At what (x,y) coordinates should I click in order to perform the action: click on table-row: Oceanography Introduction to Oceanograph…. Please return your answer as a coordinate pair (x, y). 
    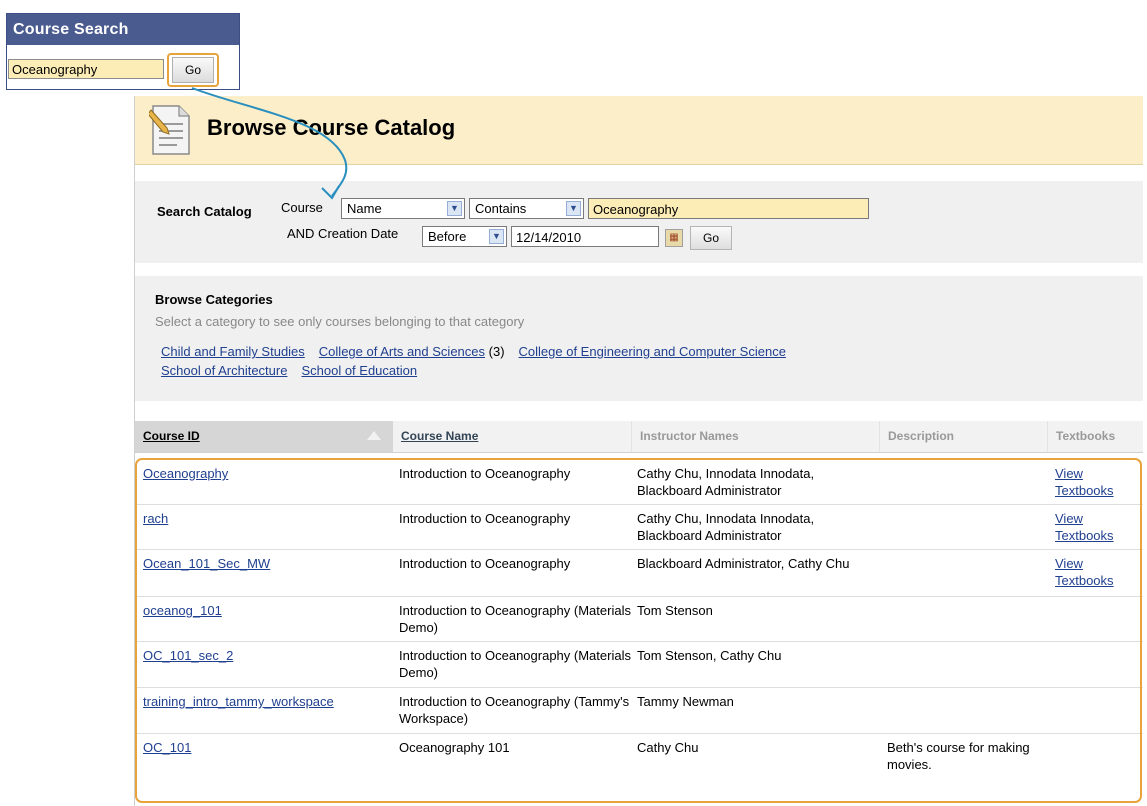
    Looking at the image, I should click on (639, 482).